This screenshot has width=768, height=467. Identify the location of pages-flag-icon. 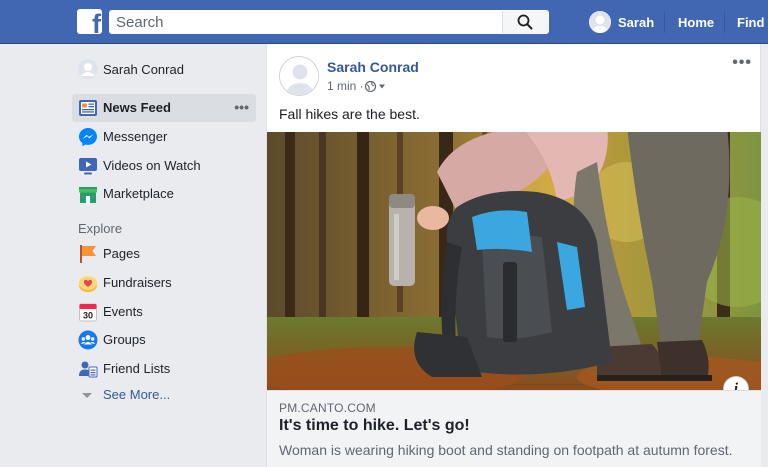
(88, 254).